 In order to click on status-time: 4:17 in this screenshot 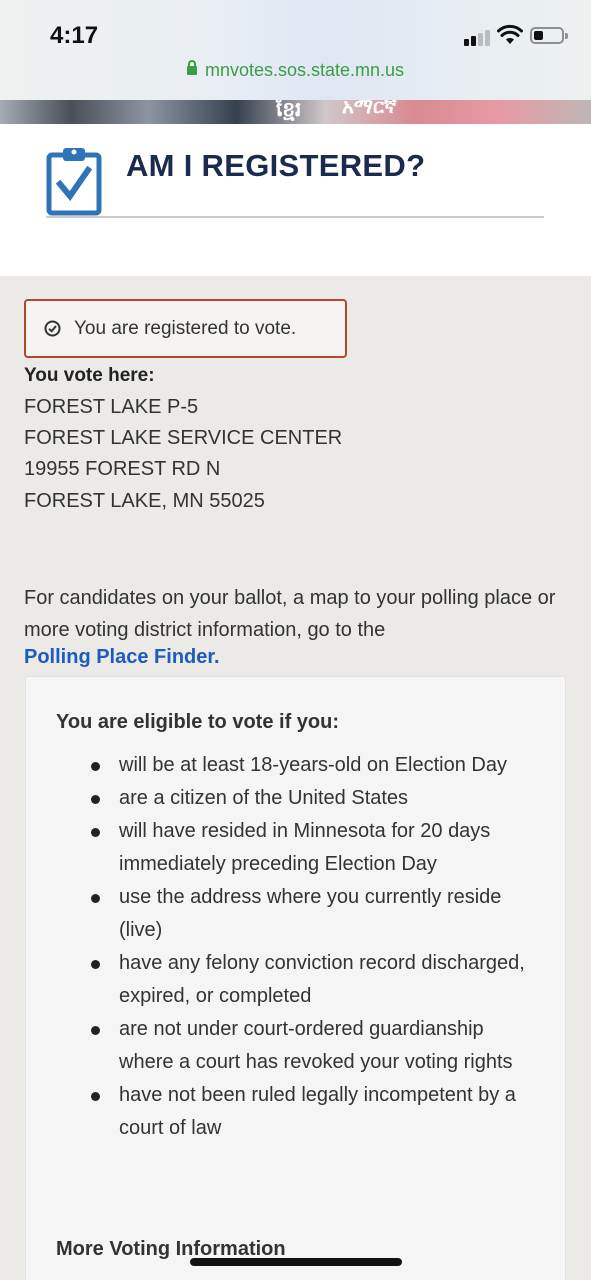, I will do `click(74, 35)`.